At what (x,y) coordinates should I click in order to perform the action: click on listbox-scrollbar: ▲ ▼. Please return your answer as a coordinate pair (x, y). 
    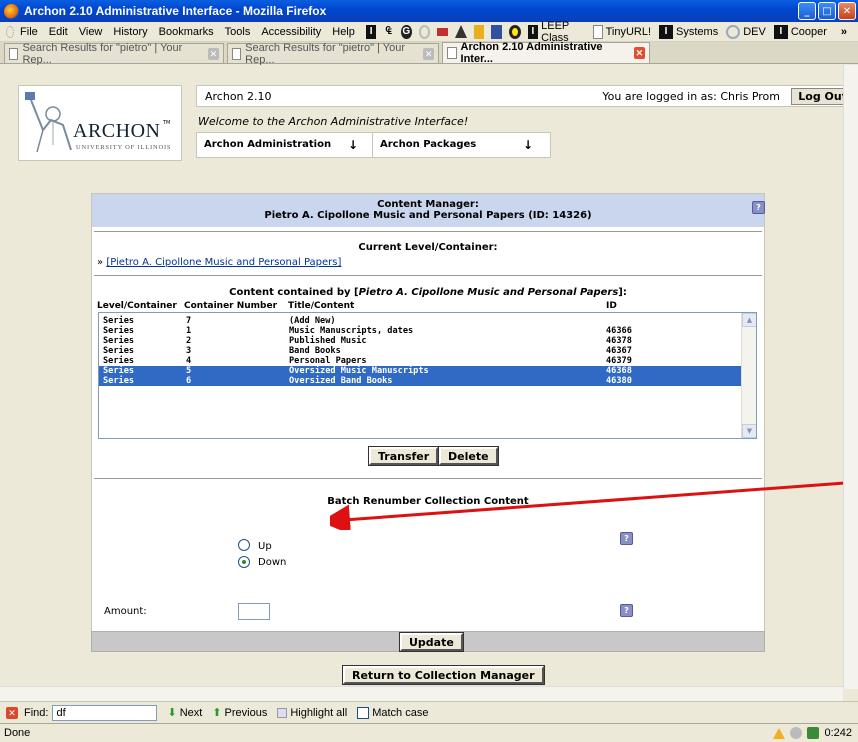
    Looking at the image, I should click on (748, 375).